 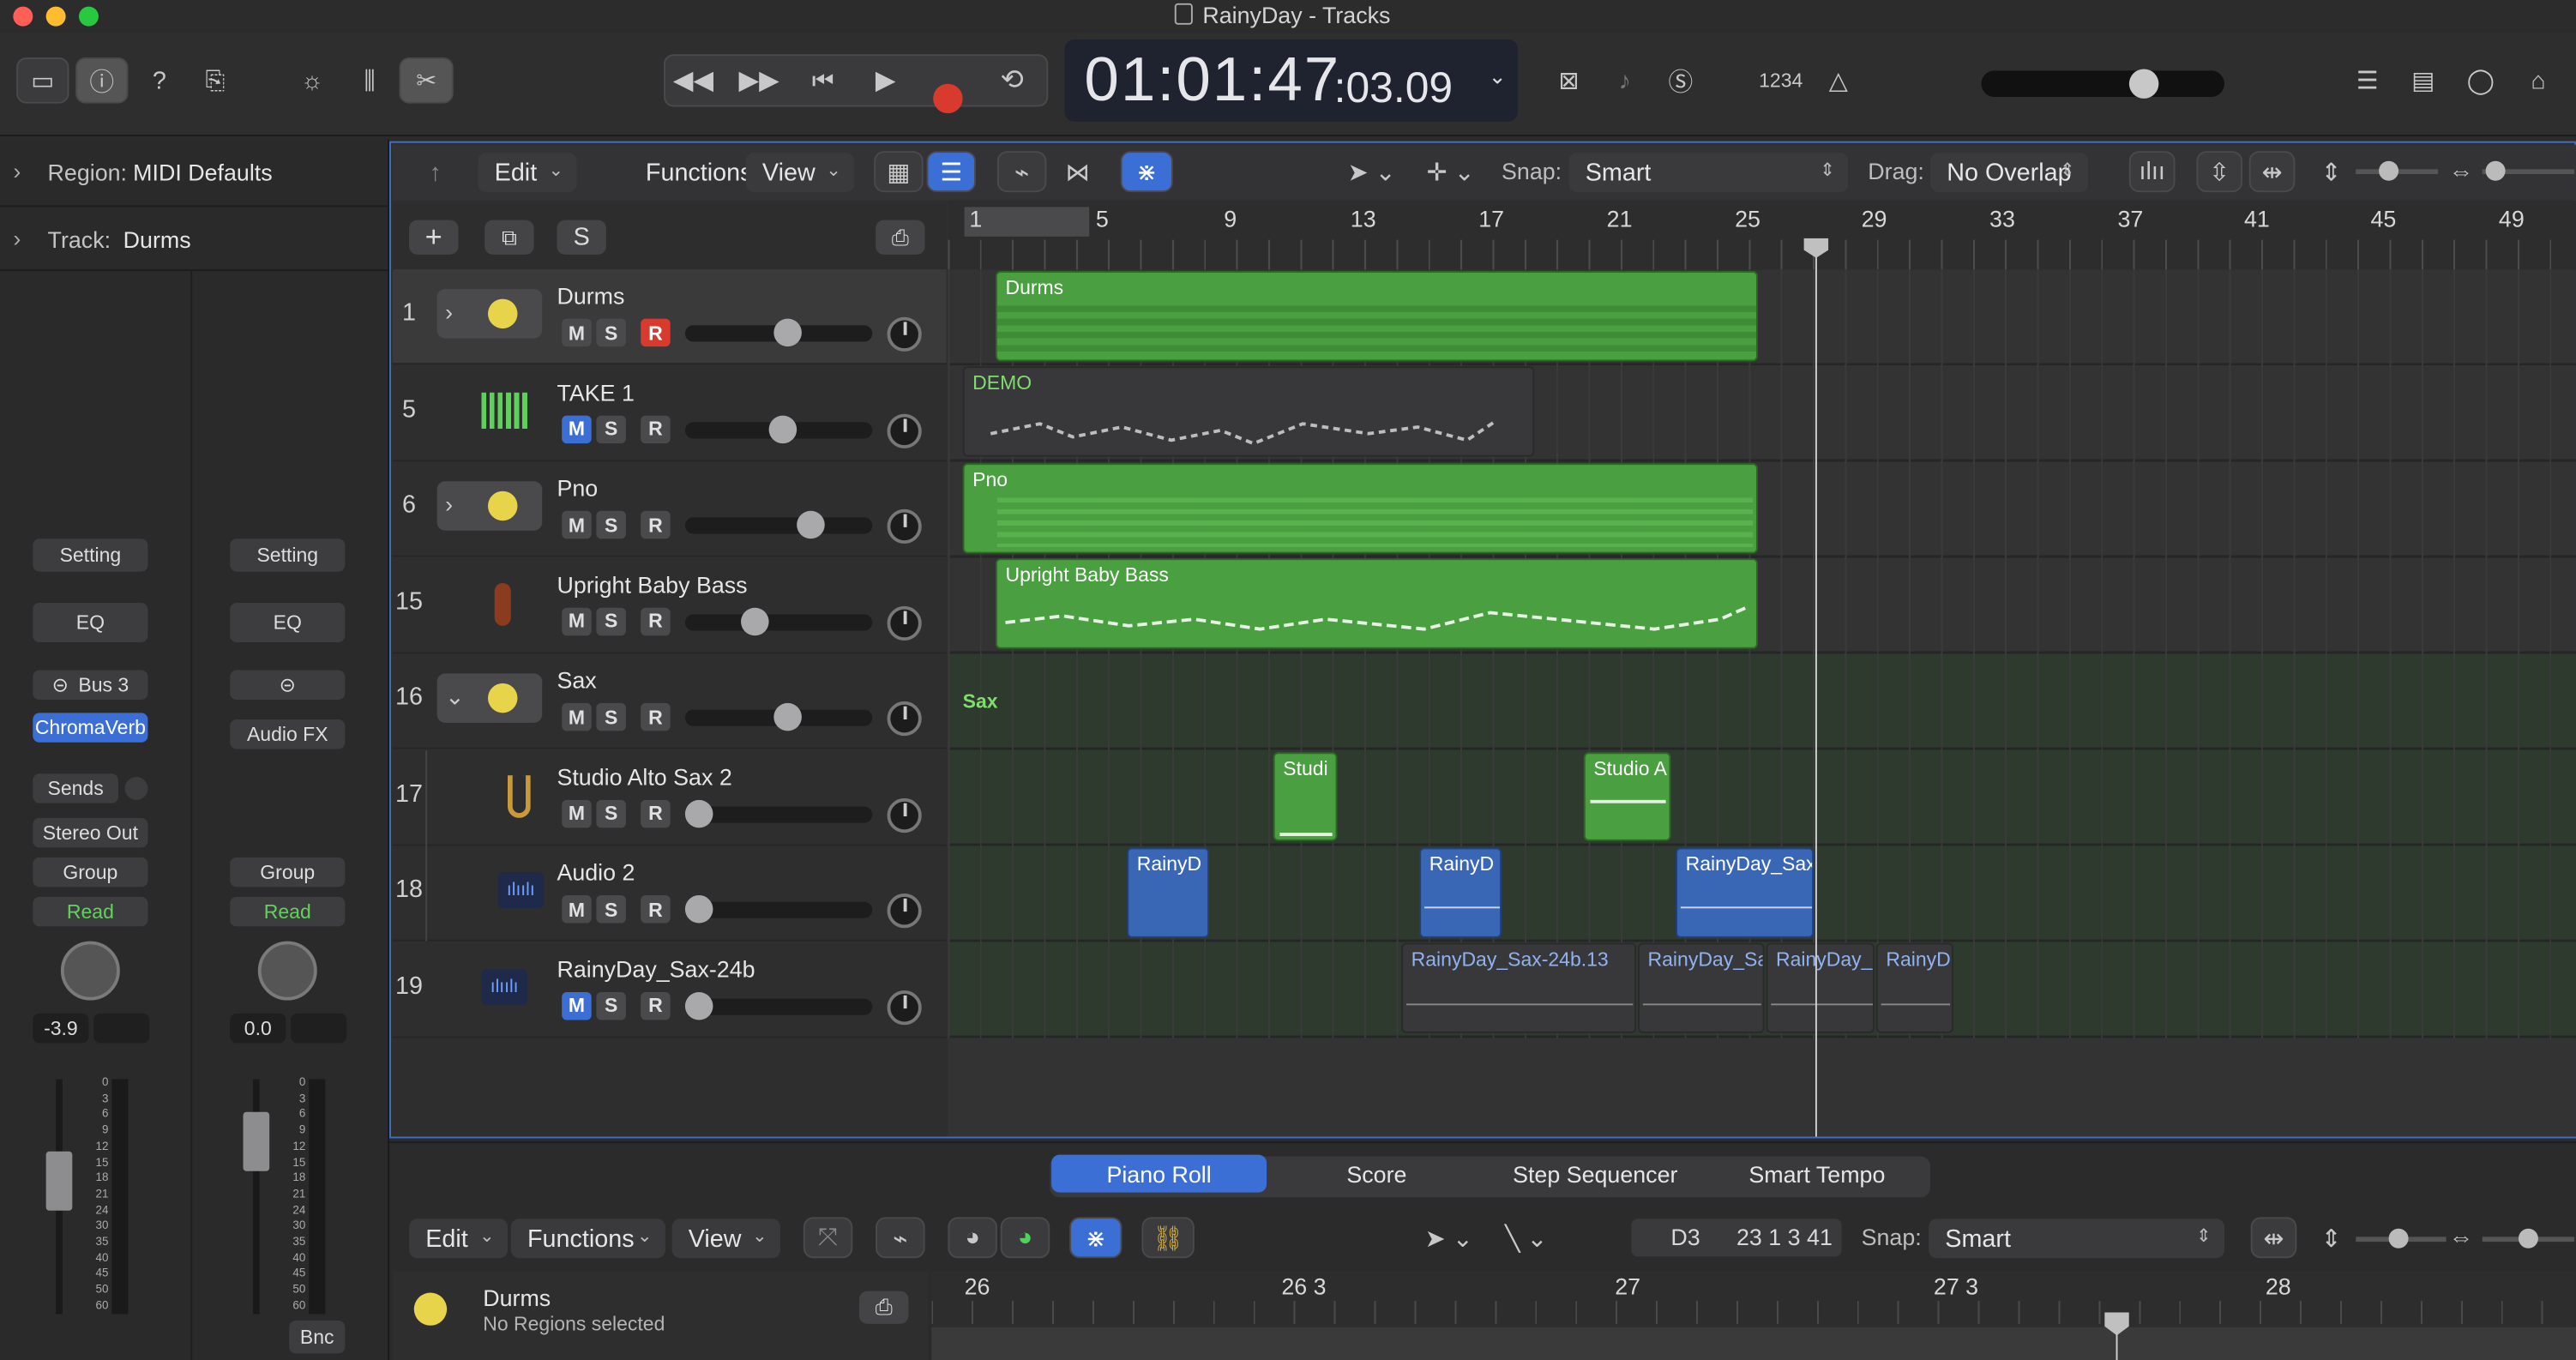 What do you see at coordinates (1519, 987) in the screenshot?
I see `region-sax24b-1: RainyDay_Sax-24b.13` at bounding box center [1519, 987].